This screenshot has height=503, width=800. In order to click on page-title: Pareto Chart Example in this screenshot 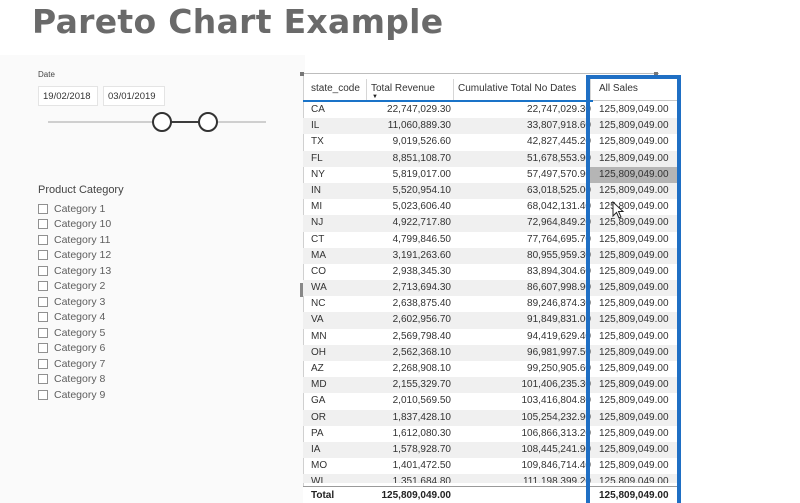, I will do `click(238, 21)`.